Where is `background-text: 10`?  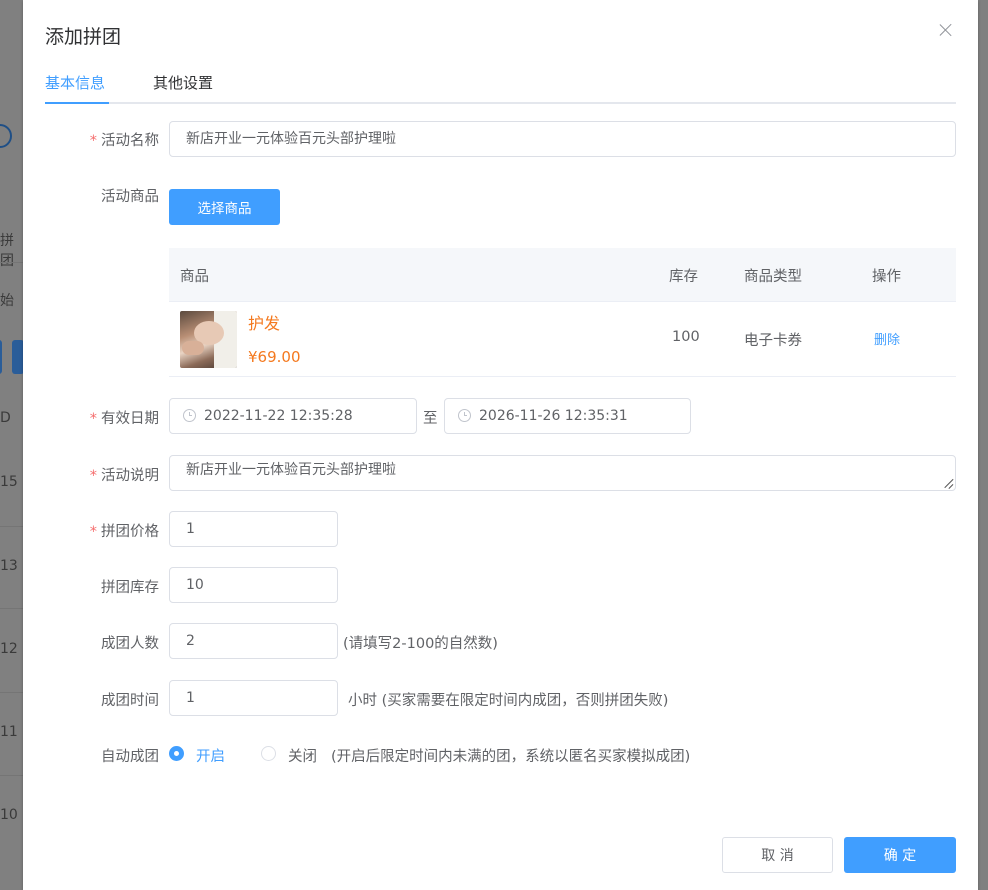
background-text: 10 is located at coordinates (9, 815).